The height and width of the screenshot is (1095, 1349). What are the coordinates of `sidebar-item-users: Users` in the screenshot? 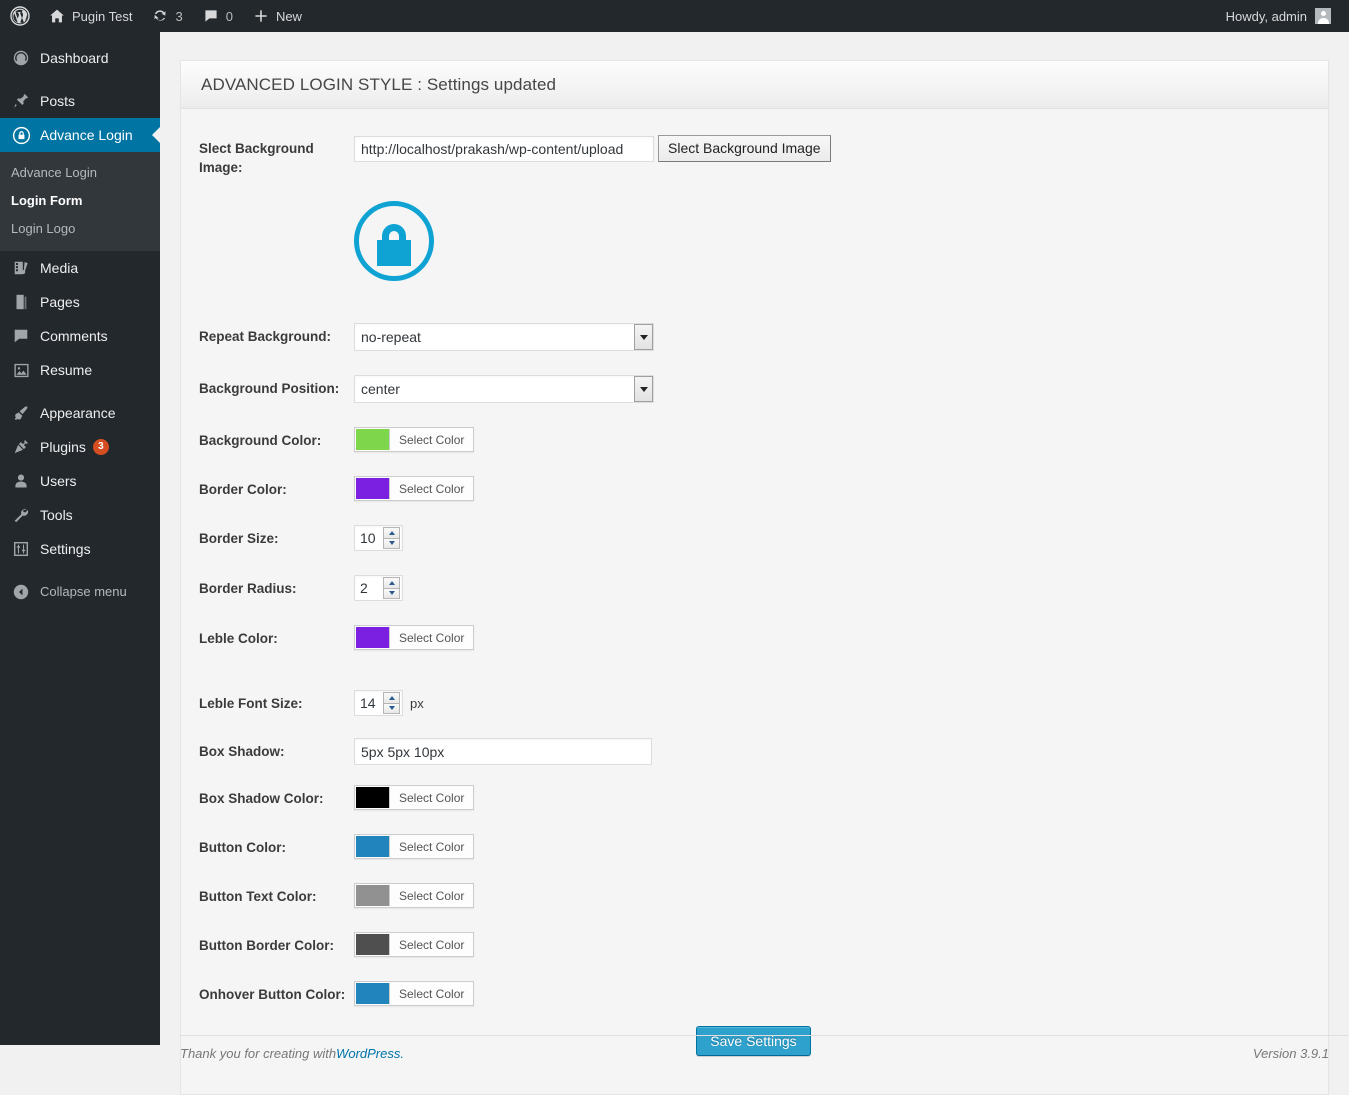 It's located at (80, 481).